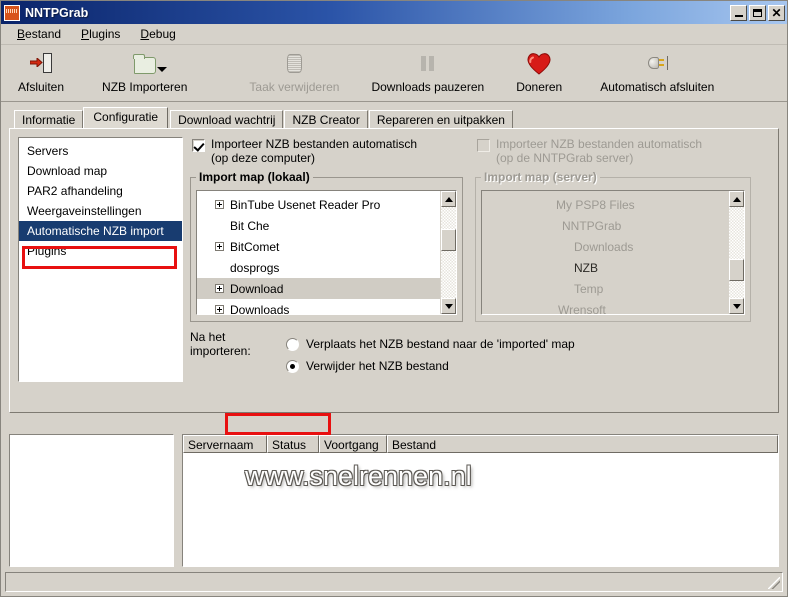 This screenshot has height=597, width=788. I want to click on menu-bar: BBestandestand Plugins Debug, so click(394, 34).